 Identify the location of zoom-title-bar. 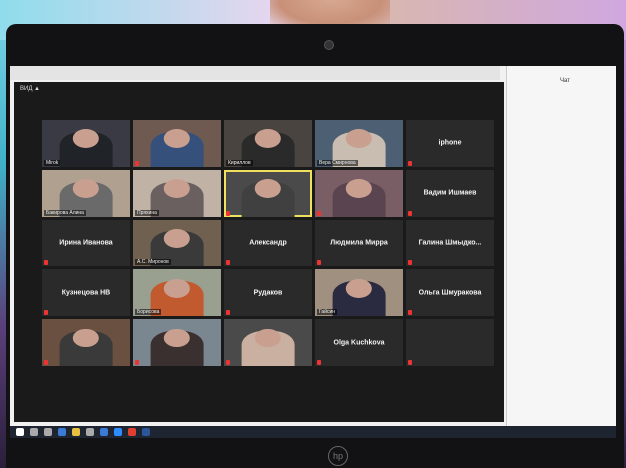
(255, 73).